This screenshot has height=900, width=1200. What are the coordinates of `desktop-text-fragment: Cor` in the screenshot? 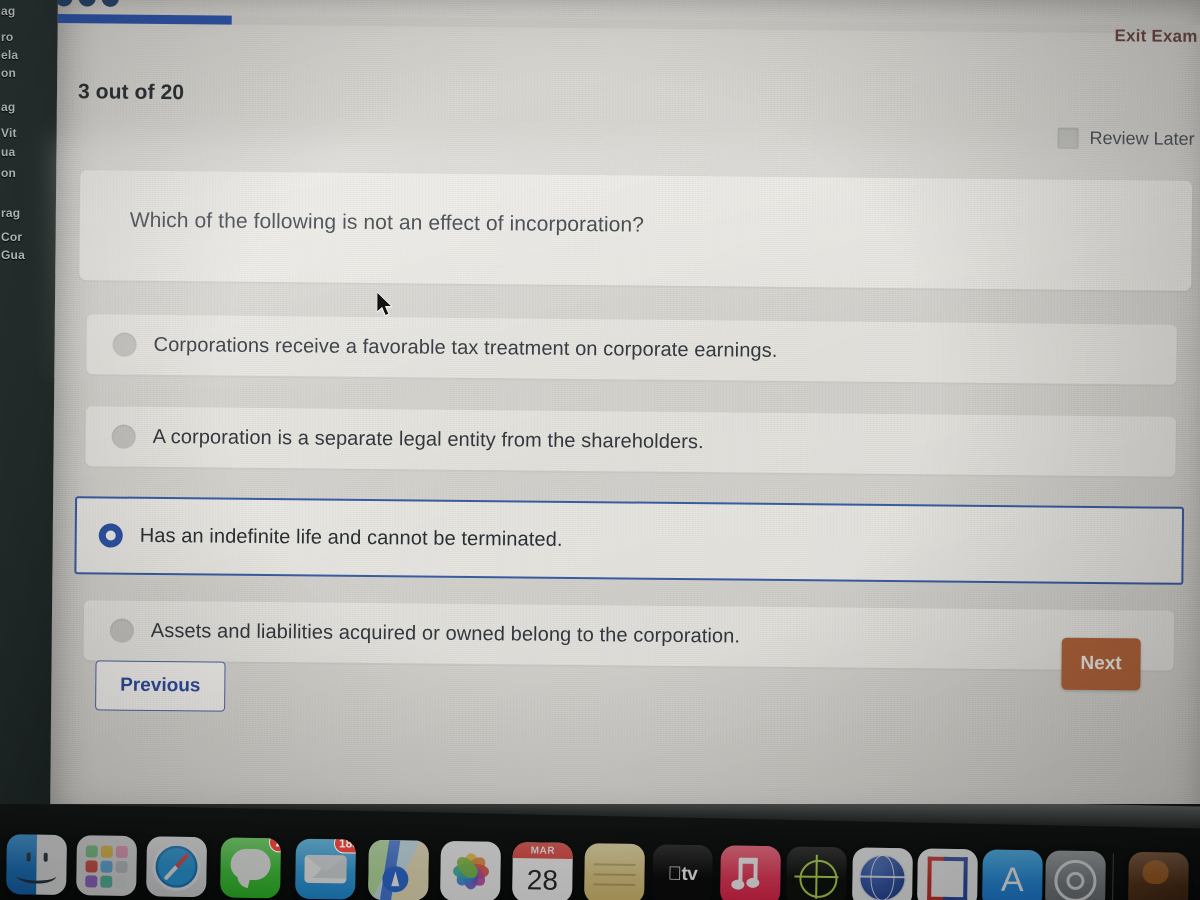 It's located at (12, 237).